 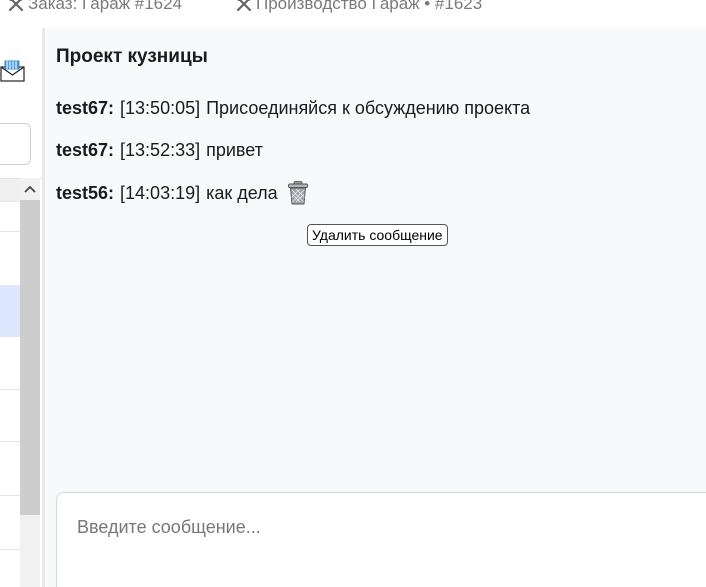 I want to click on sidebar-search-input, so click(x=15, y=144).